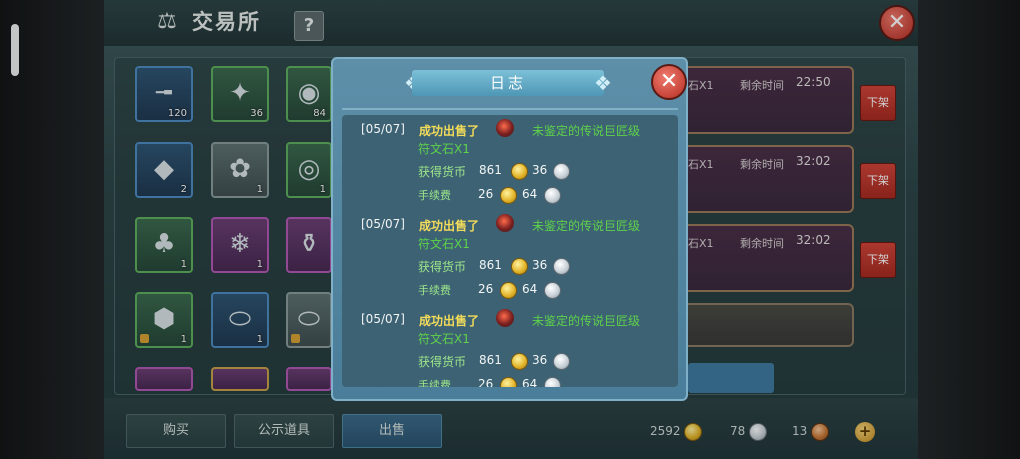 The image size is (1020, 459). Describe the element at coordinates (669, 82) in the screenshot. I see `close-log-button: ✕` at that location.